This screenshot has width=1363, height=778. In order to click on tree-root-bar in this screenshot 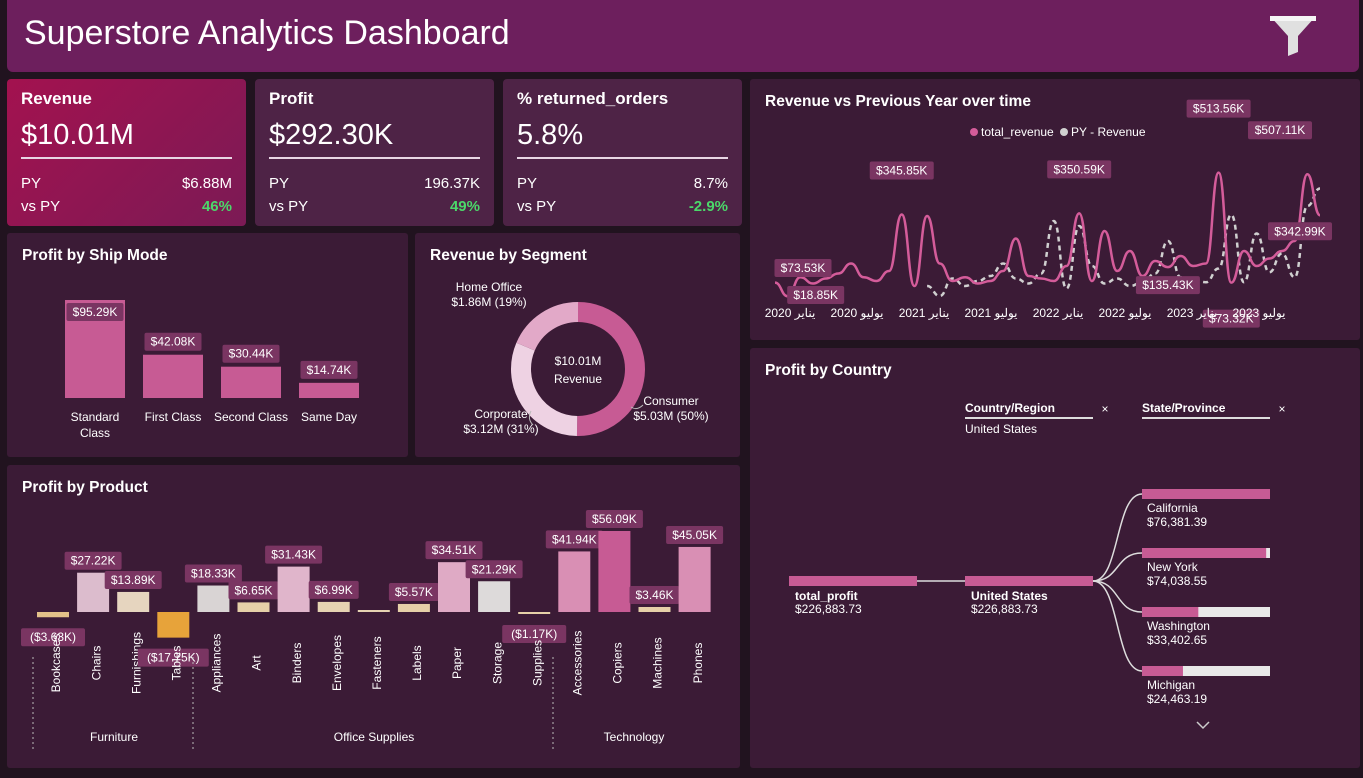, I will do `click(853, 581)`.